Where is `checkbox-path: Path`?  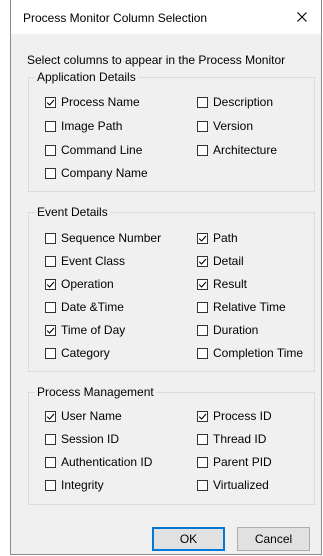
checkbox-path: Path is located at coordinates (217, 238).